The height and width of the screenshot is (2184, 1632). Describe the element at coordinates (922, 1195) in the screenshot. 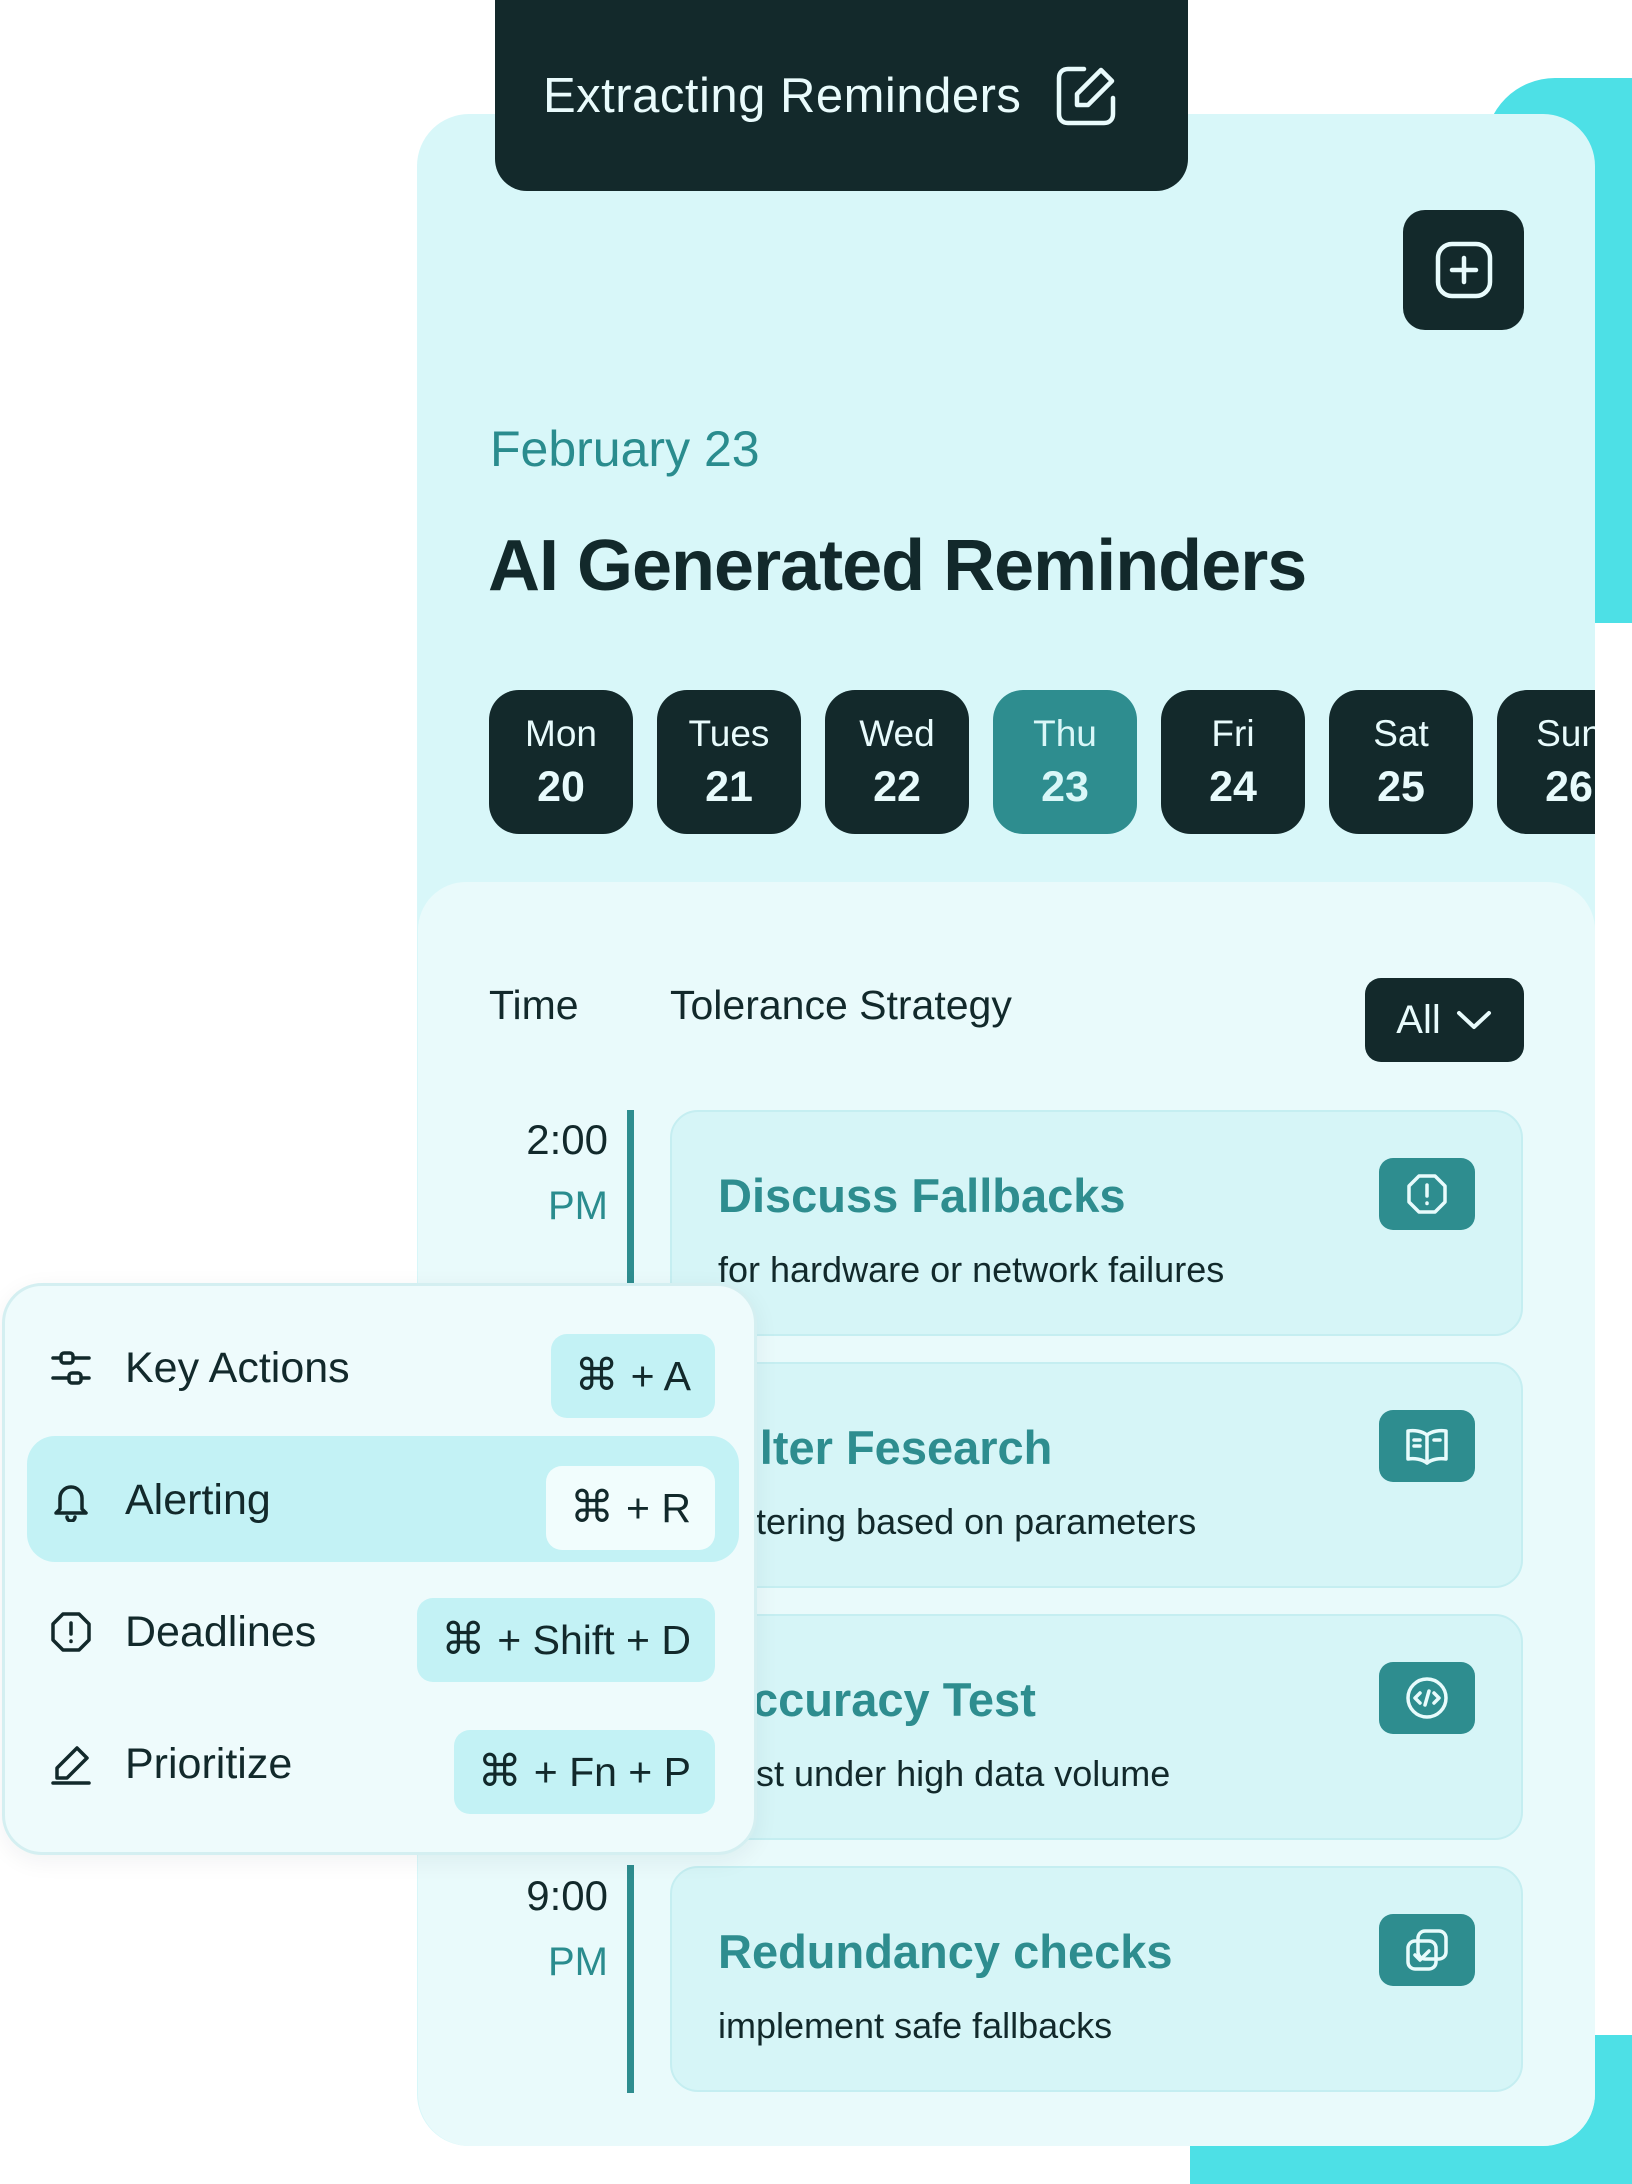

I see `task-title: Discuss Fallbacks` at that location.